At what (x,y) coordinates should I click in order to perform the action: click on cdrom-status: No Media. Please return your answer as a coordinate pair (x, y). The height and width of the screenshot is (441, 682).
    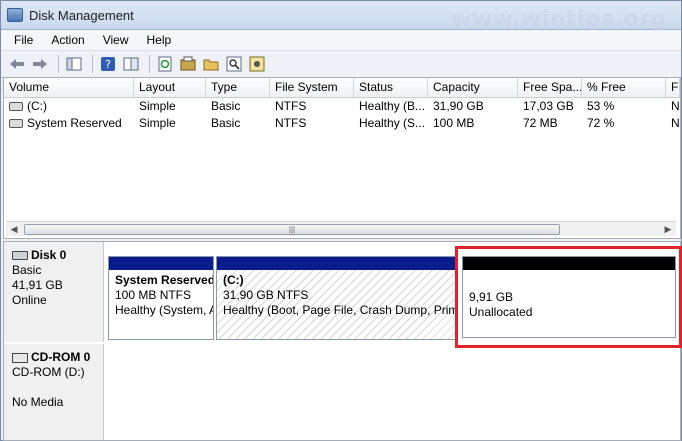
    Looking at the image, I should click on (38, 402).